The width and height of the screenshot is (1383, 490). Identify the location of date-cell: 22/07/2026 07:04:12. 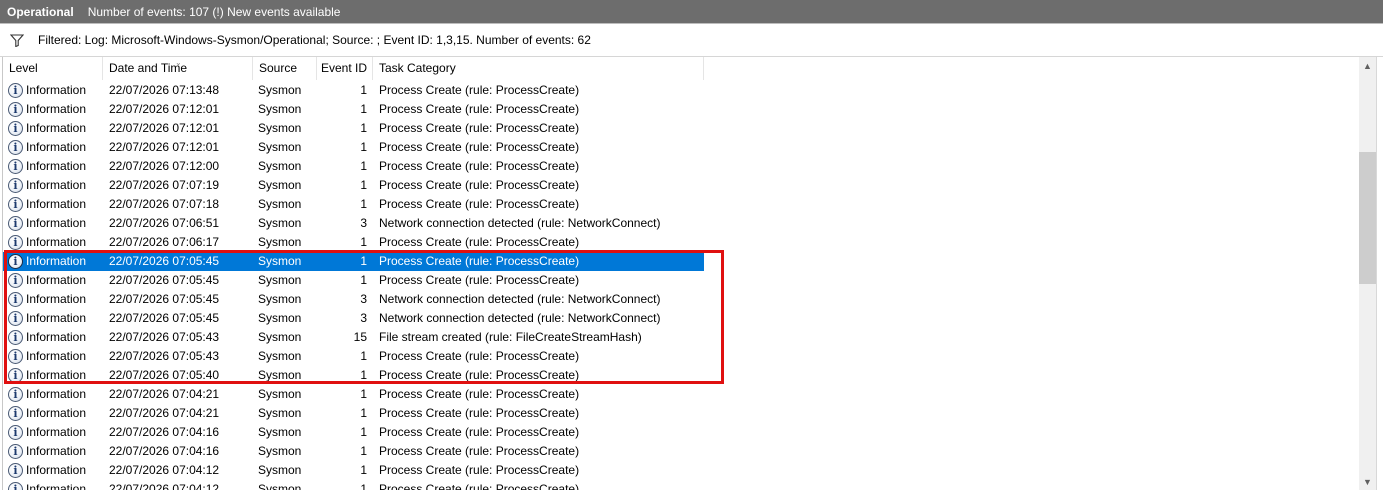
(164, 470).